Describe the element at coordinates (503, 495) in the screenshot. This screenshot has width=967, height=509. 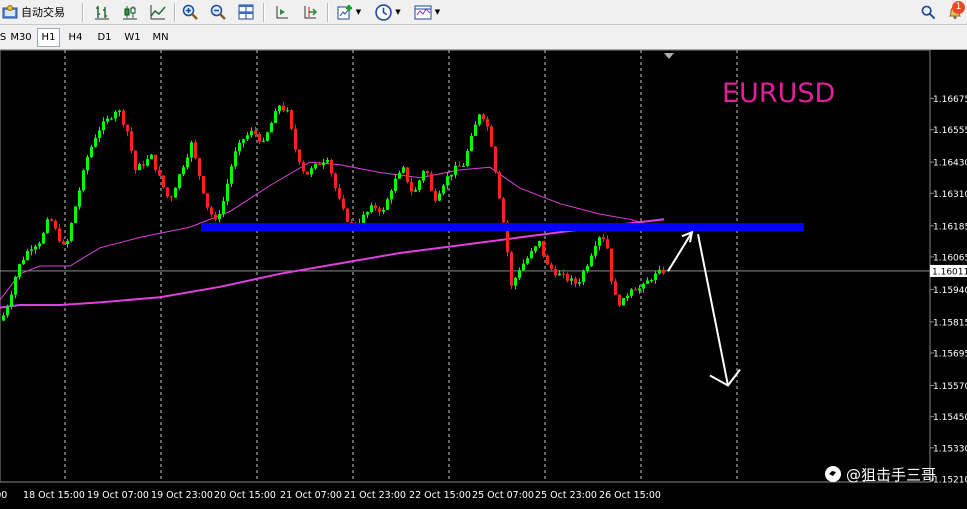
I see `x-tick-label: 25 Oct 07:00` at that location.